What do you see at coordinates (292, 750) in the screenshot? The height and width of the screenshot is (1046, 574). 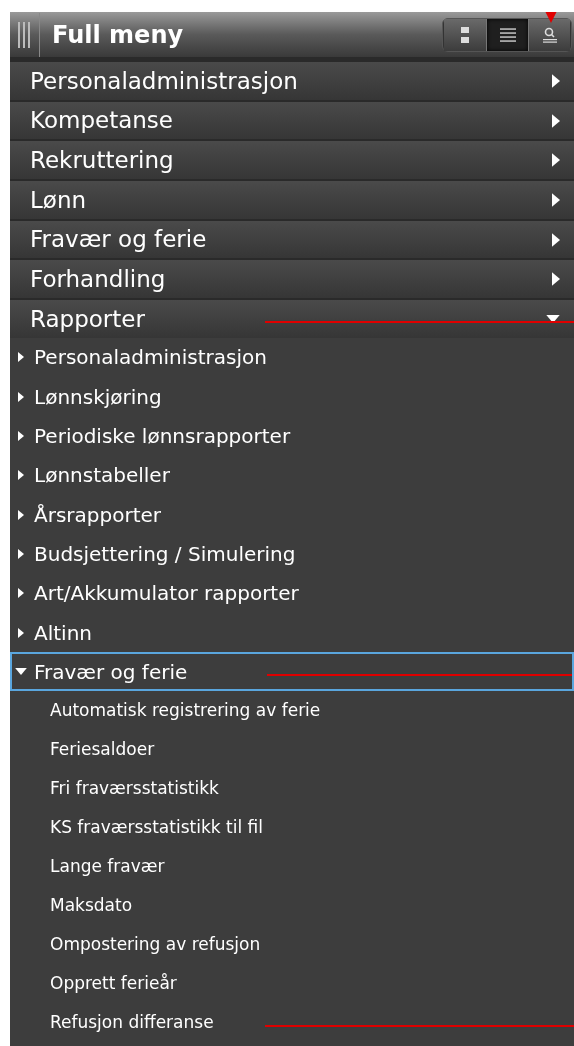 I see `report-link: Feriesaldoer` at bounding box center [292, 750].